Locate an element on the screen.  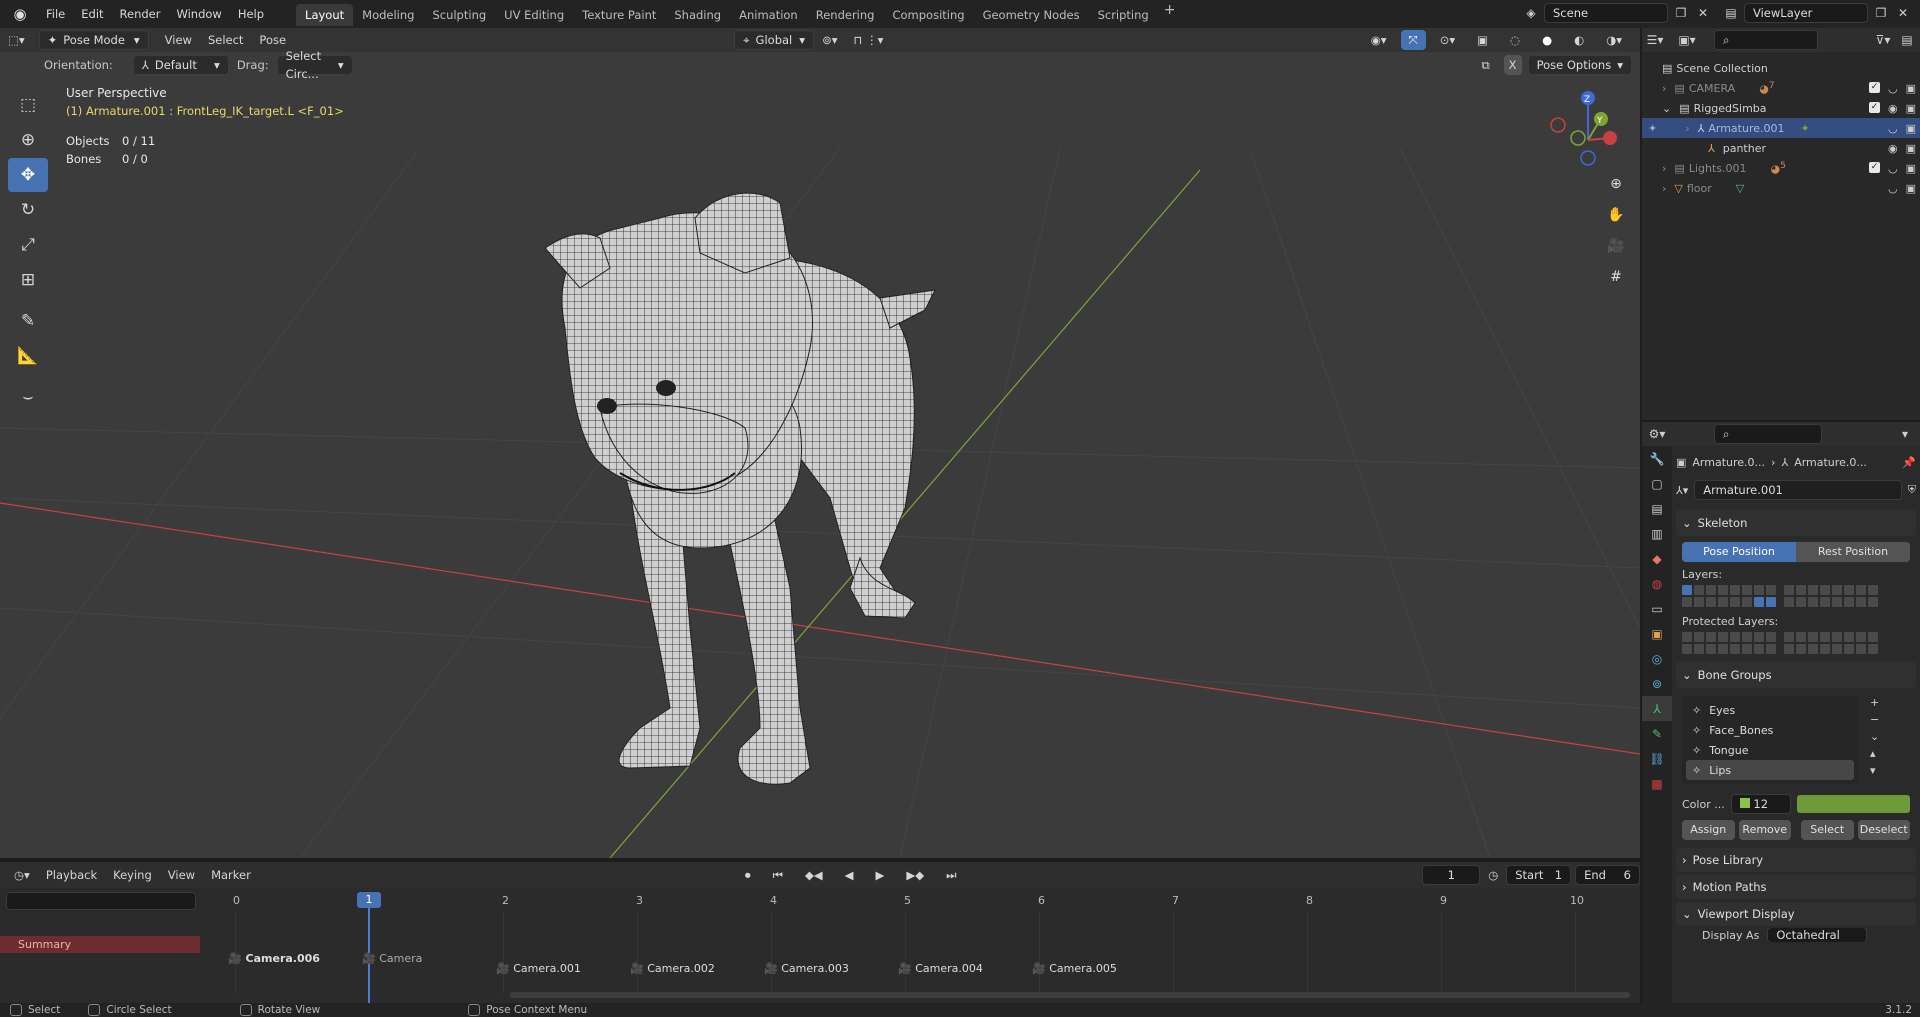
viewport-display-panel-header: ⌄ Viewport Display is located at coordinates (1796, 914).